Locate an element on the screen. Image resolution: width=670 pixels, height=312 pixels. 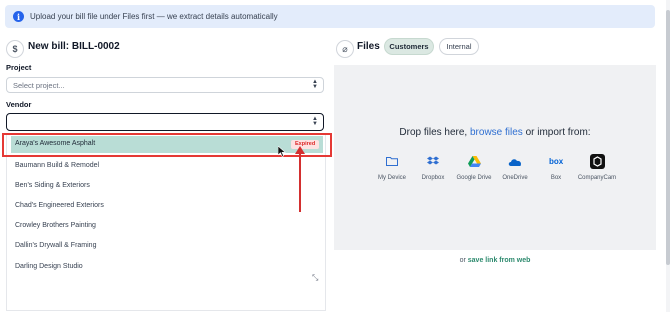
annotation-arrow is located at coordinates (300, 182).